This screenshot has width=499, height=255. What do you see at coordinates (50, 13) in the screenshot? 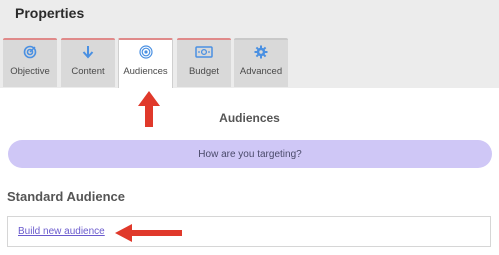
I see `panel-title: Properties` at bounding box center [50, 13].